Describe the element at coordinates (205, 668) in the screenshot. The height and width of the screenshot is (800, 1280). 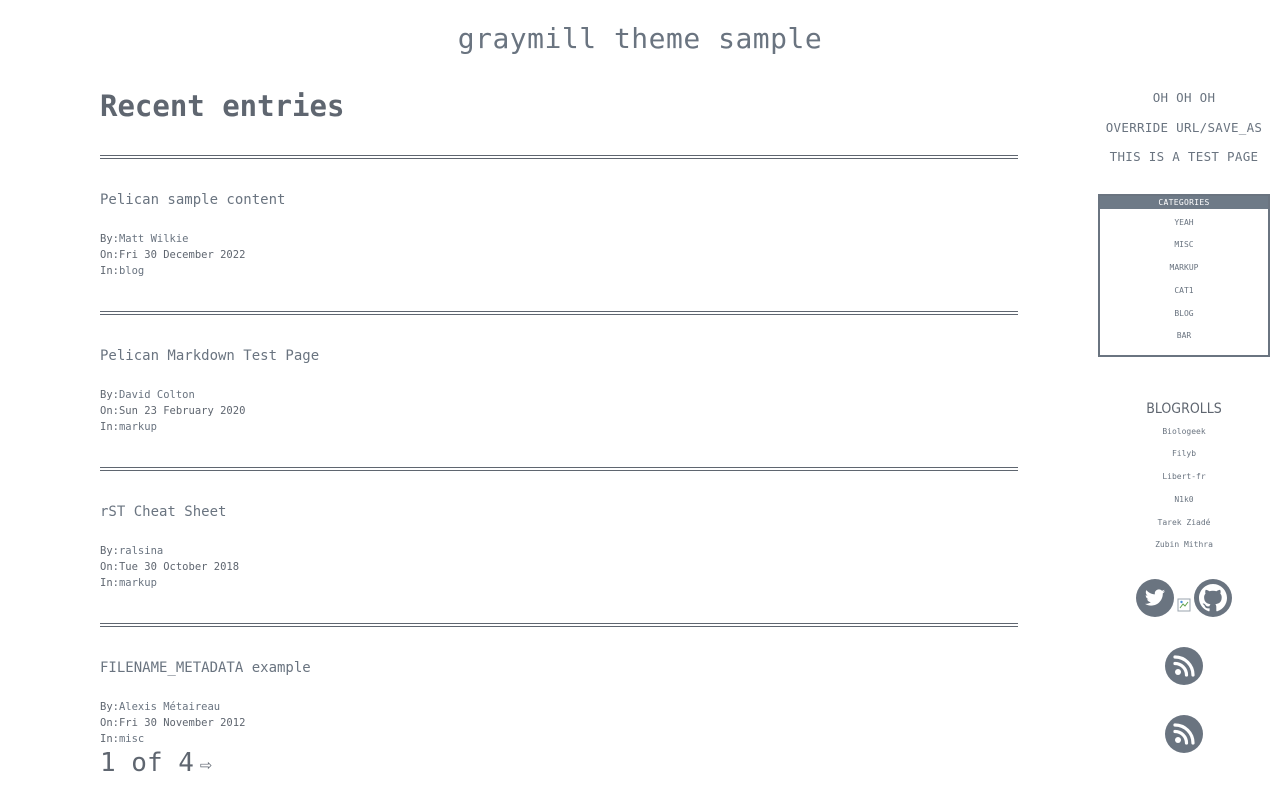
I see `article-title-link: FILENAME_METADATA example` at that location.